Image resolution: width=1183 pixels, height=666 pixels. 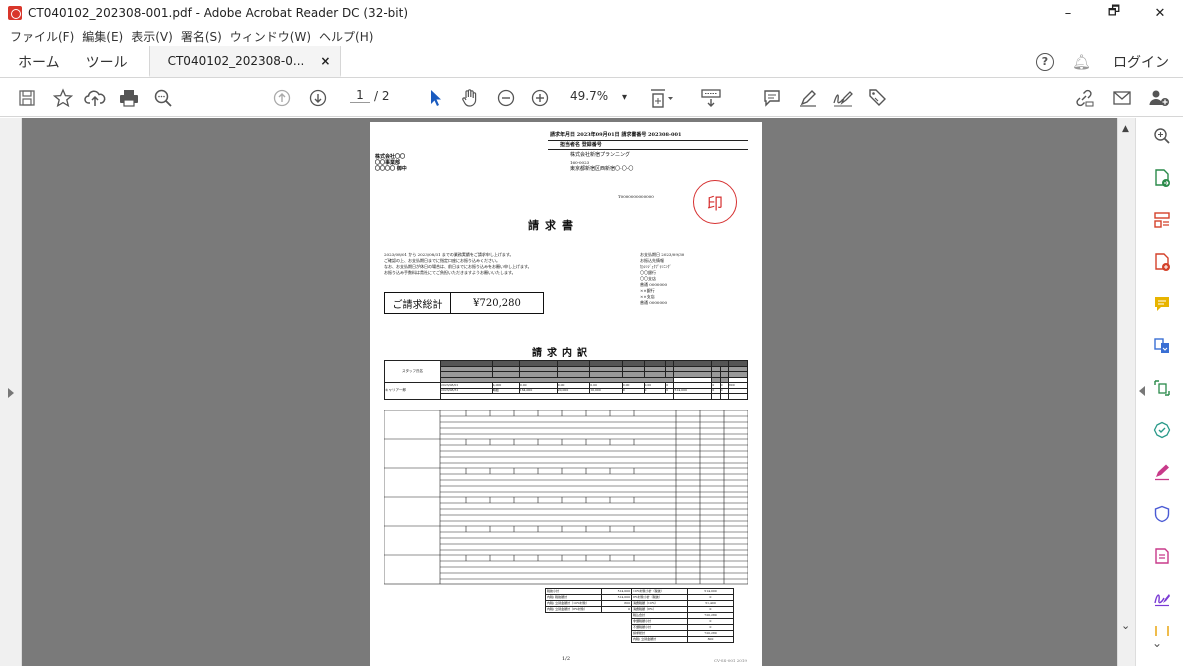 I want to click on window-controls: – 🗗 ✕, so click(x=1114, y=13).